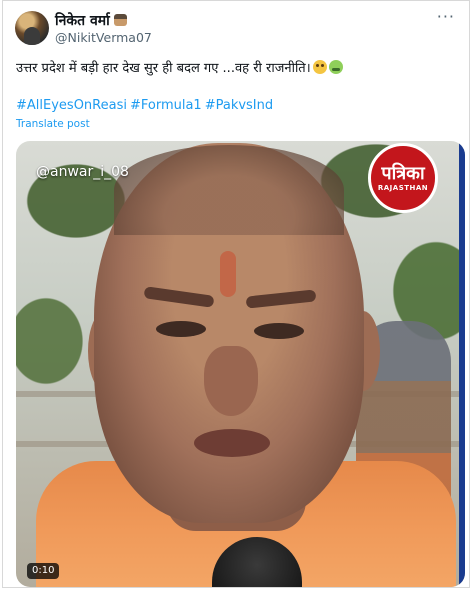  Describe the element at coordinates (103, 38) in the screenshot. I see `user-handle: @NikitVerma07` at that location.